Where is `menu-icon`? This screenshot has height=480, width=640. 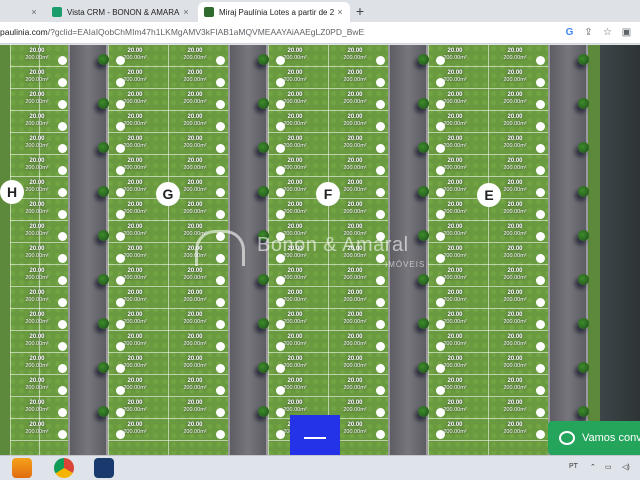
menu-icon is located at coordinates (315, 438).